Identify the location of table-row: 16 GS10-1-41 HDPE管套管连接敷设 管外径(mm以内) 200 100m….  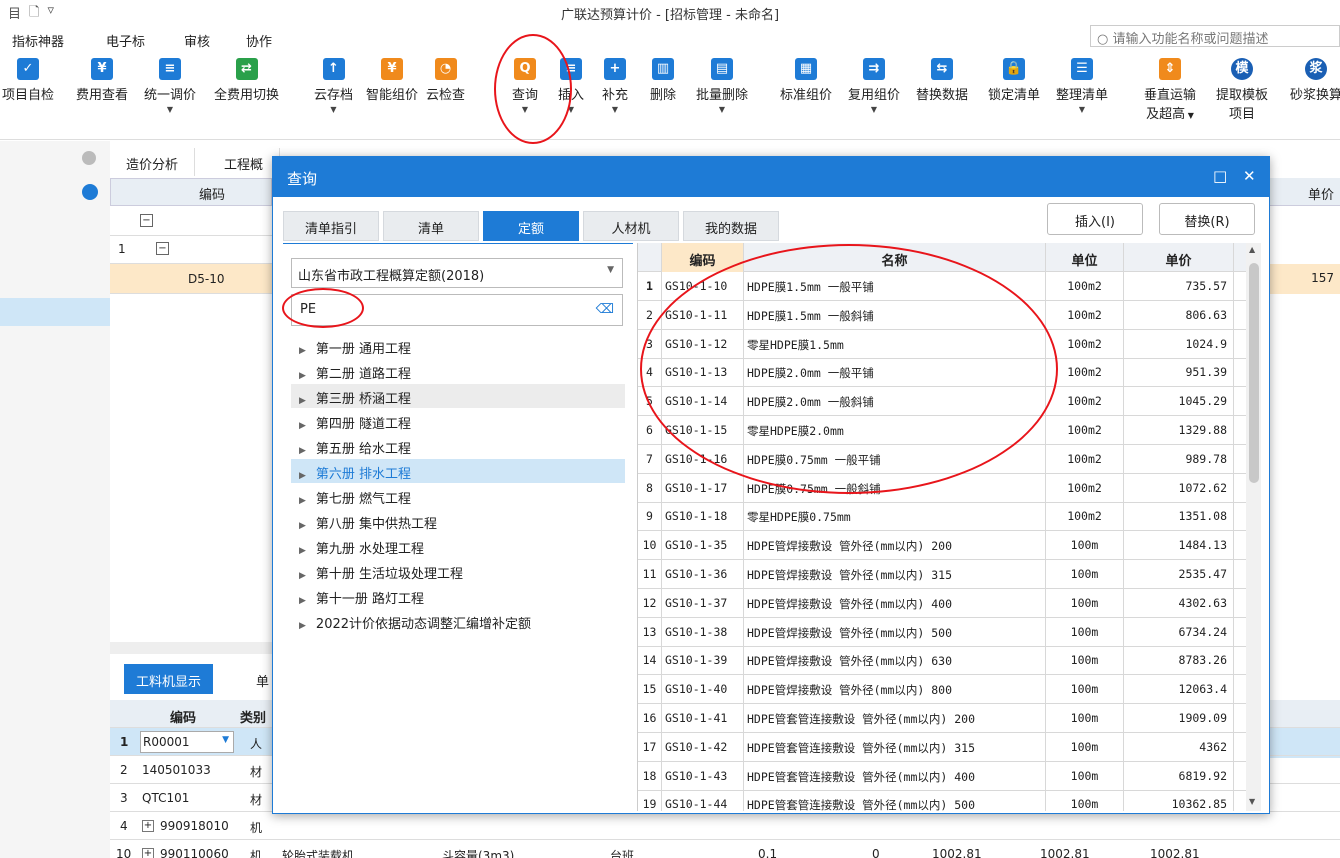
(942, 718).